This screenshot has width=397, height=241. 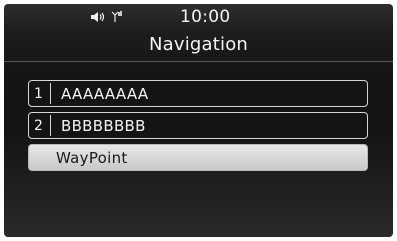 I want to click on menu-item-2: 2 BBBBBBBB, so click(x=198, y=125).